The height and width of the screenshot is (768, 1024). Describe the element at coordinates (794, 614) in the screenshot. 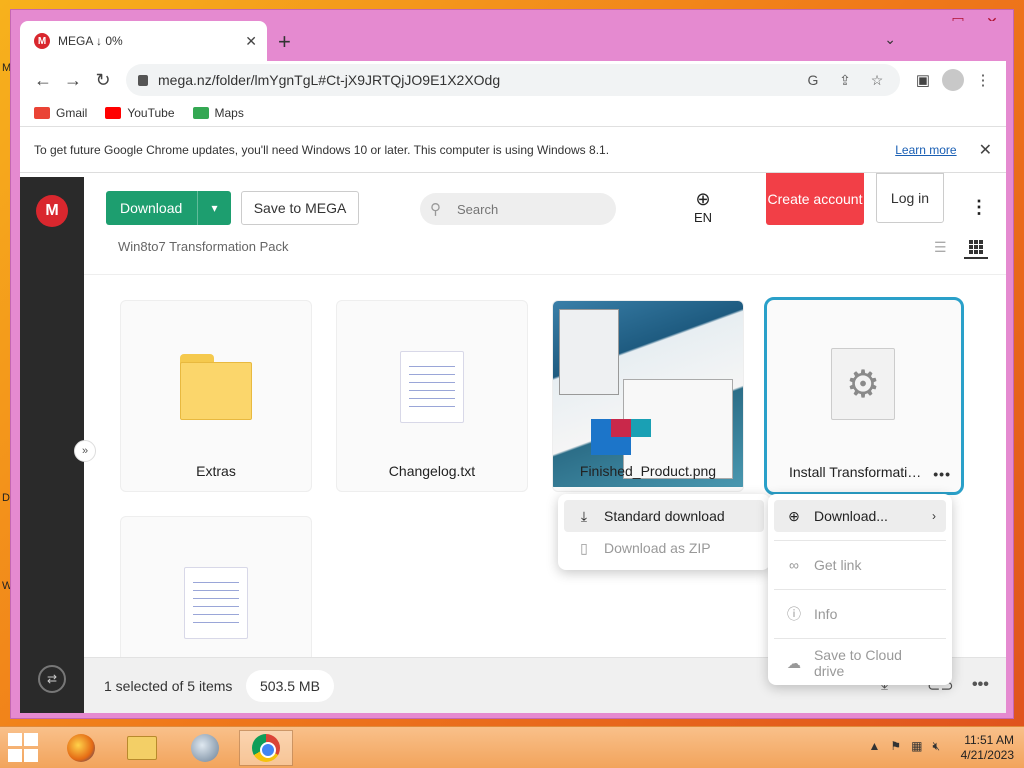

I see `info-icon: ⓘ` at that location.